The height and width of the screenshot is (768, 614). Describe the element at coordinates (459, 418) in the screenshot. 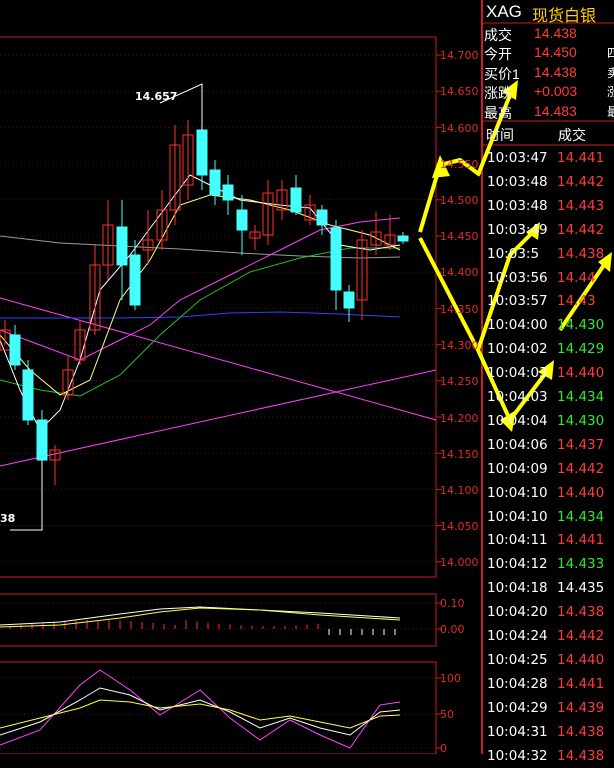

I see `price-axis-label: 14.200` at that location.